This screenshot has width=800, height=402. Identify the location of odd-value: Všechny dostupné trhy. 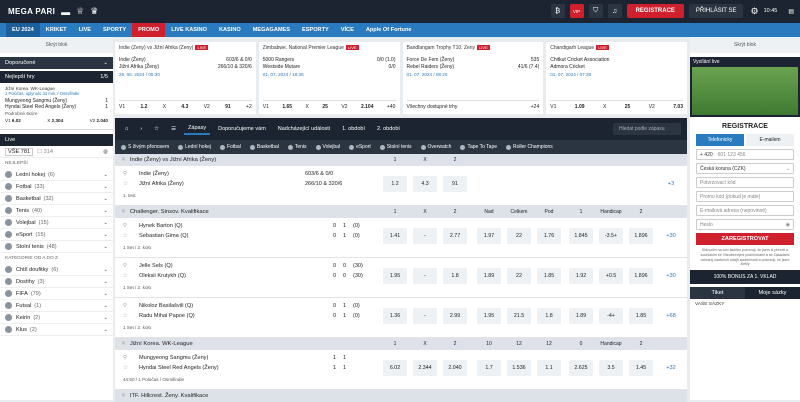
(432, 107).